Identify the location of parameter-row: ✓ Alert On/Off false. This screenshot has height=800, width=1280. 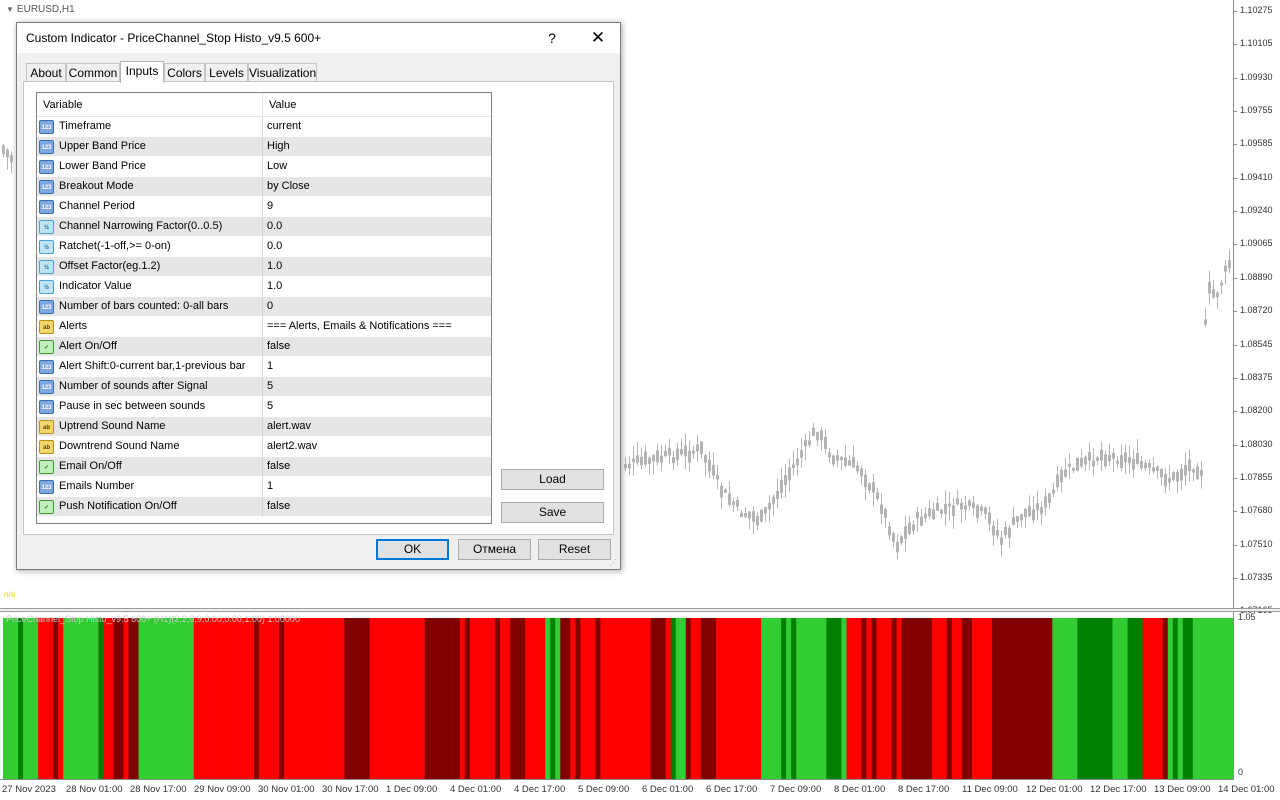
(264, 347).